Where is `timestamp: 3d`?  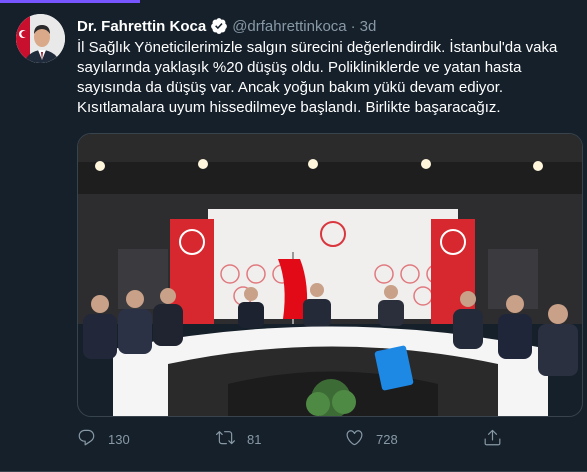 timestamp: 3d is located at coordinates (368, 26).